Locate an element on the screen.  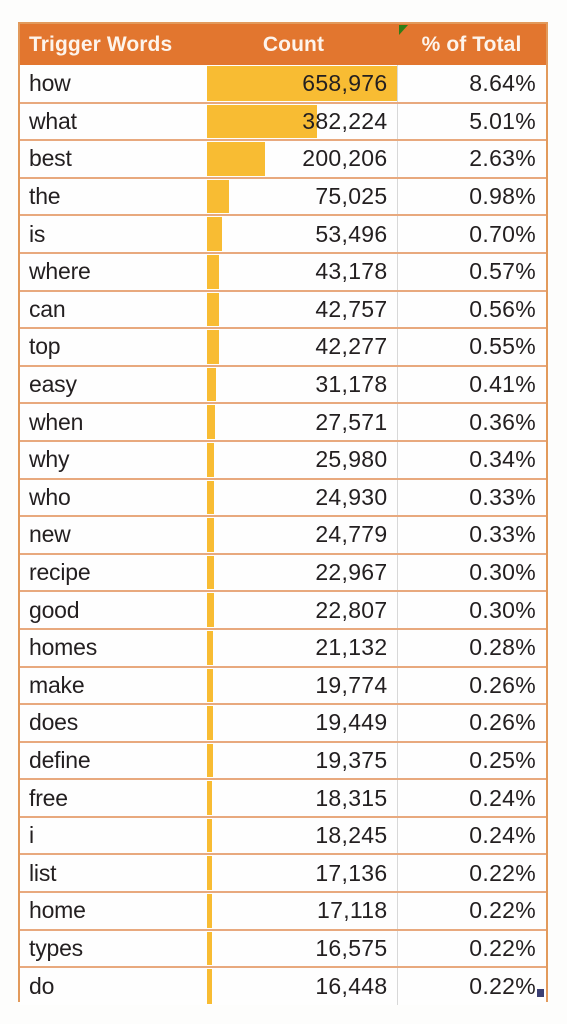
table-row: where 43,178 0.57% is located at coordinates (283, 271).